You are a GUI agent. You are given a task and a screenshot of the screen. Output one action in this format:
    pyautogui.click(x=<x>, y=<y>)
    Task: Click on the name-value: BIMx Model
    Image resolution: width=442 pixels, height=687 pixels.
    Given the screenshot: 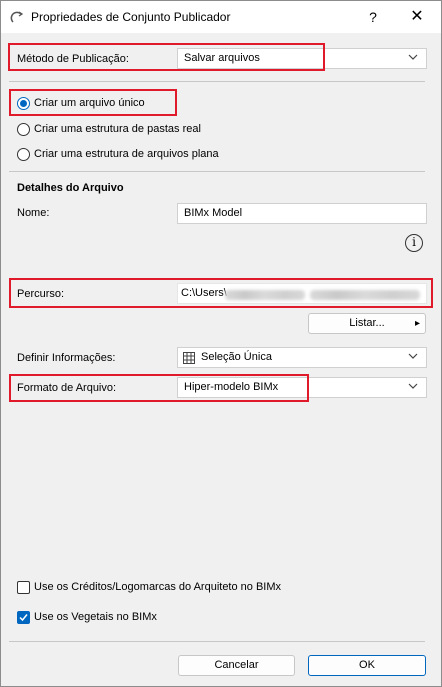 What is the action you would take?
    pyautogui.click(x=213, y=213)
    